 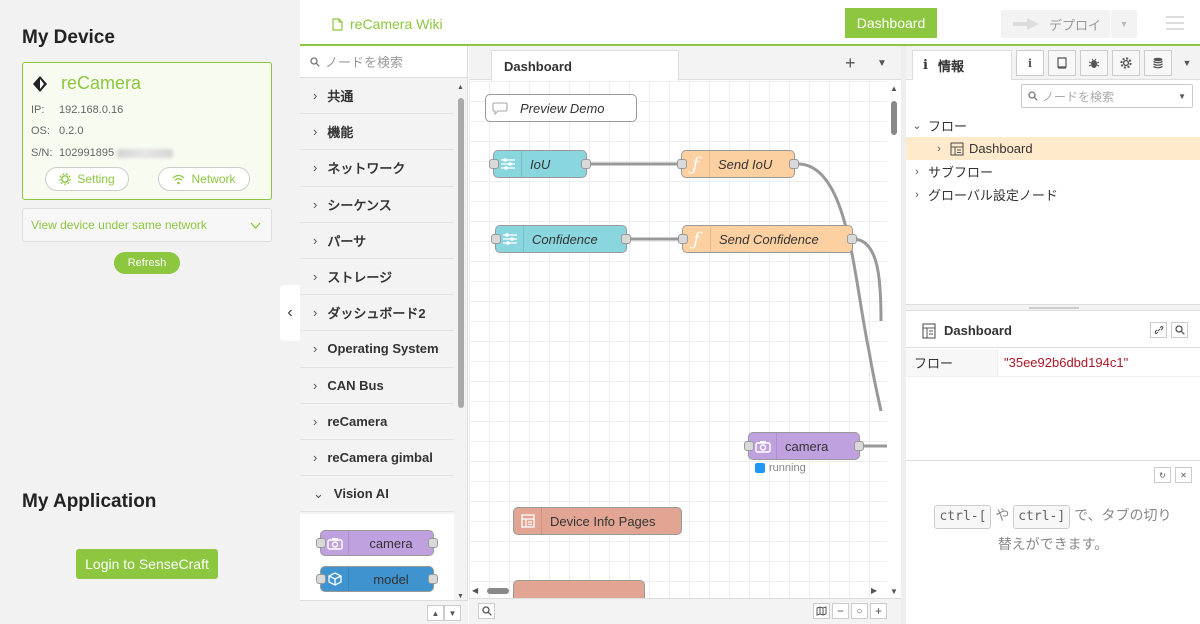 I want to click on category-function: › 機能, so click(x=377, y=132).